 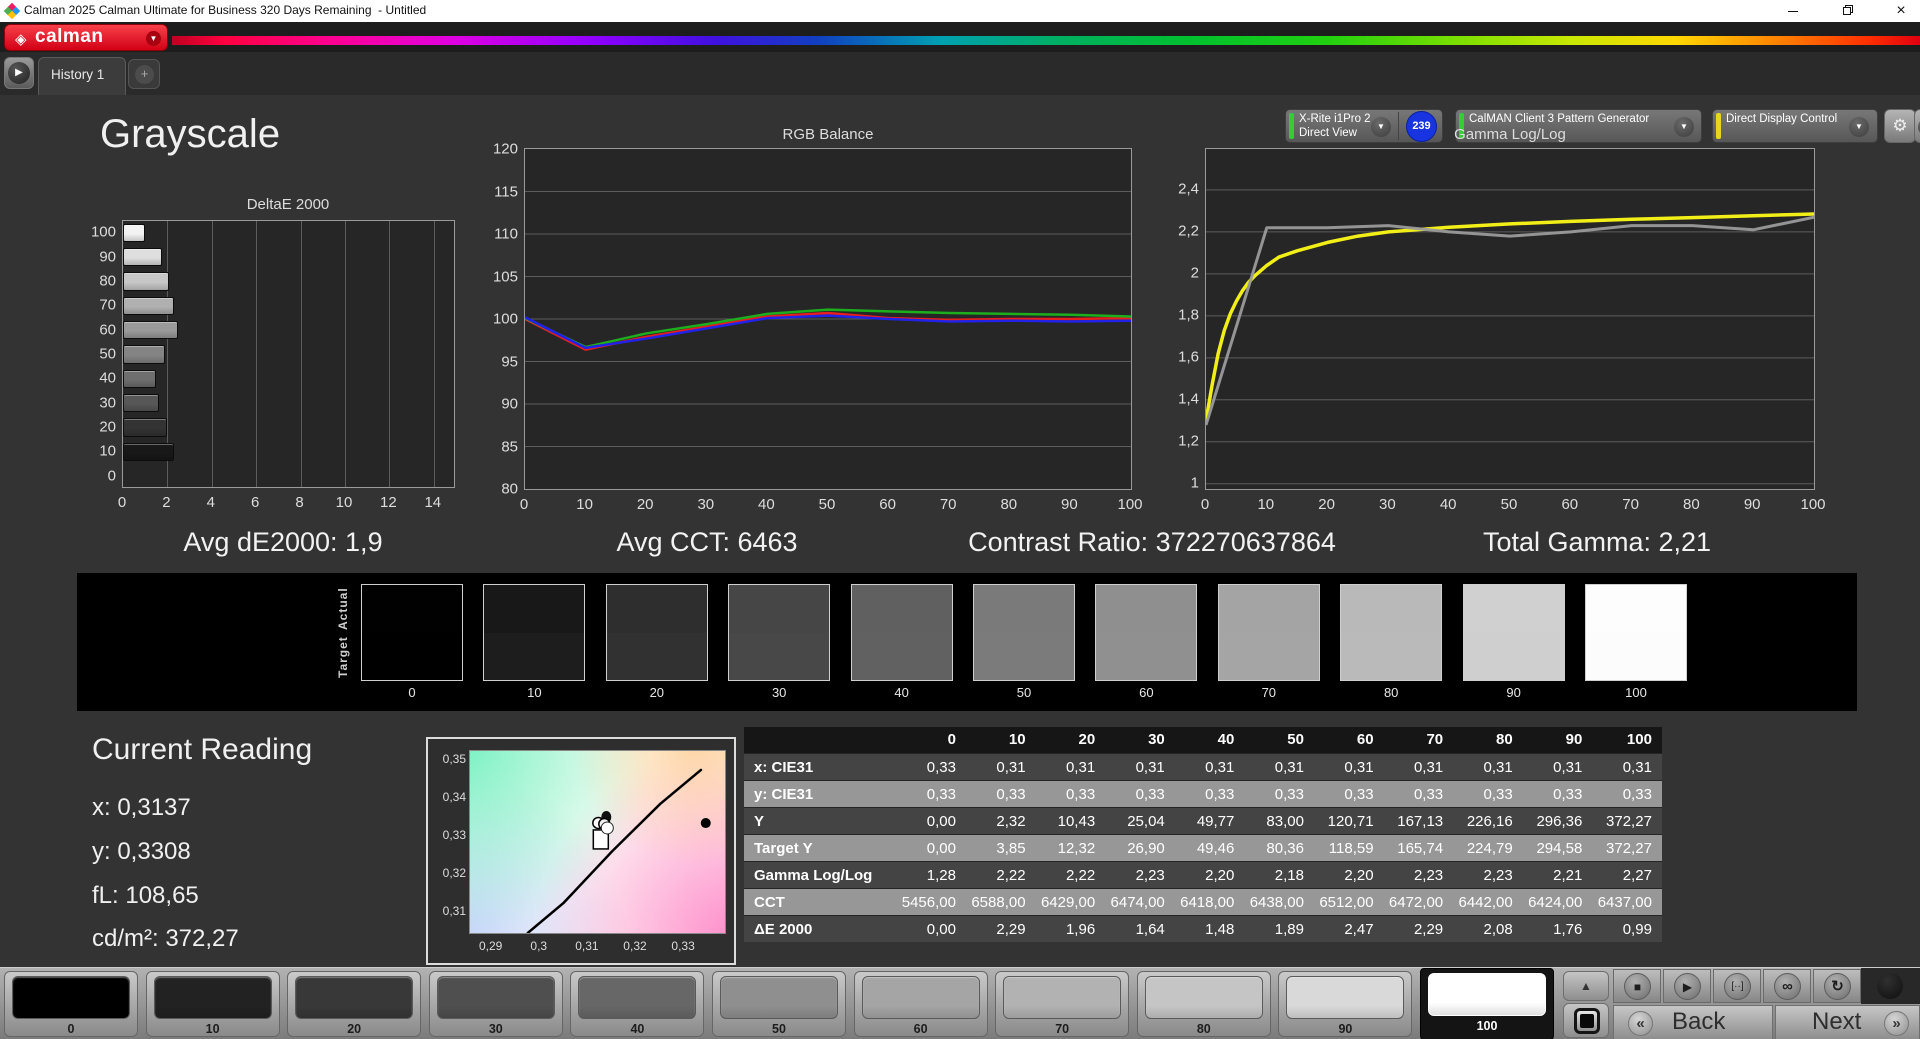 I want to click on add-tab-button: +, so click(x=144, y=74).